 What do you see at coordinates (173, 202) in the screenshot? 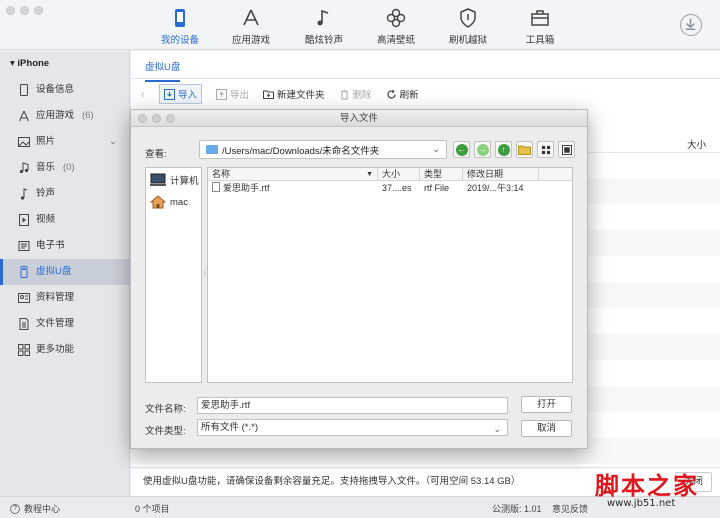
I see `place-home: mac` at bounding box center [173, 202].